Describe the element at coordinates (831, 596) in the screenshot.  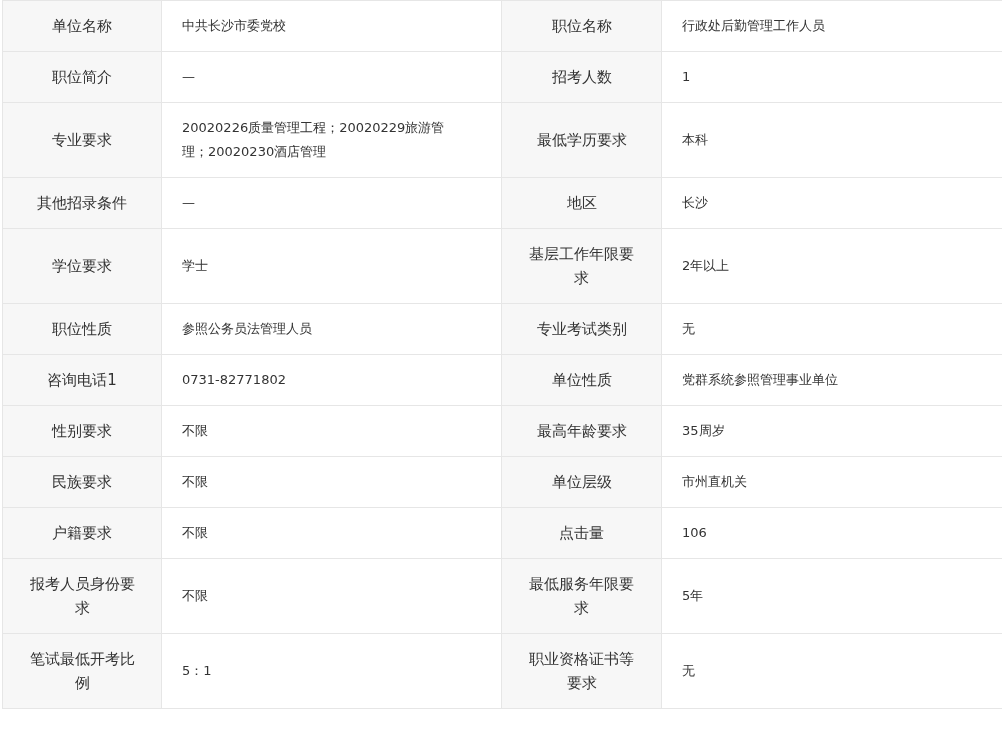
I see `field-value: 5年` at that location.